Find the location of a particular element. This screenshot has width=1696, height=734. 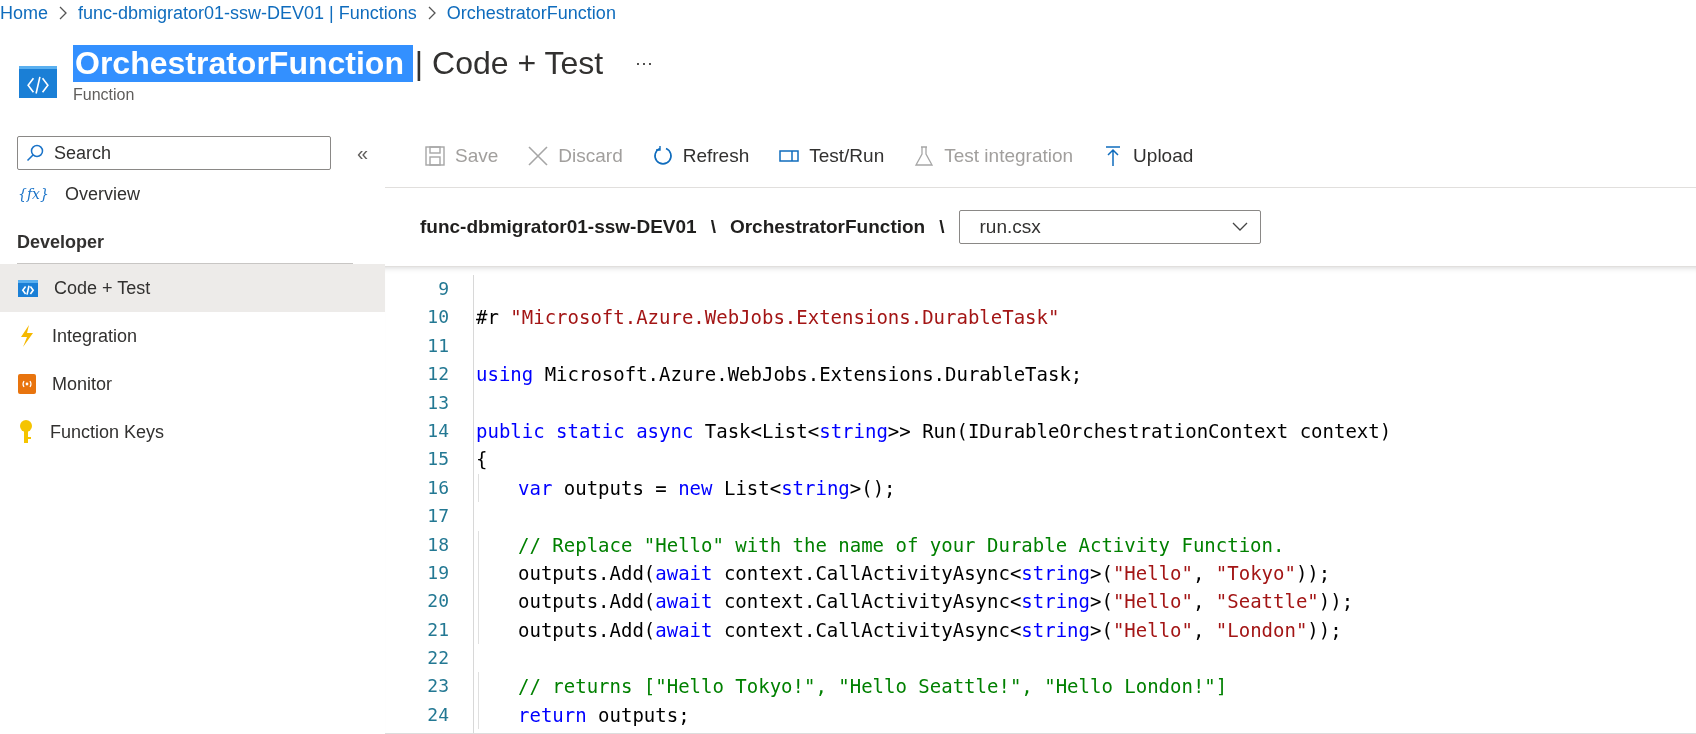

page-title: | Code + Test is located at coordinates (508, 63).